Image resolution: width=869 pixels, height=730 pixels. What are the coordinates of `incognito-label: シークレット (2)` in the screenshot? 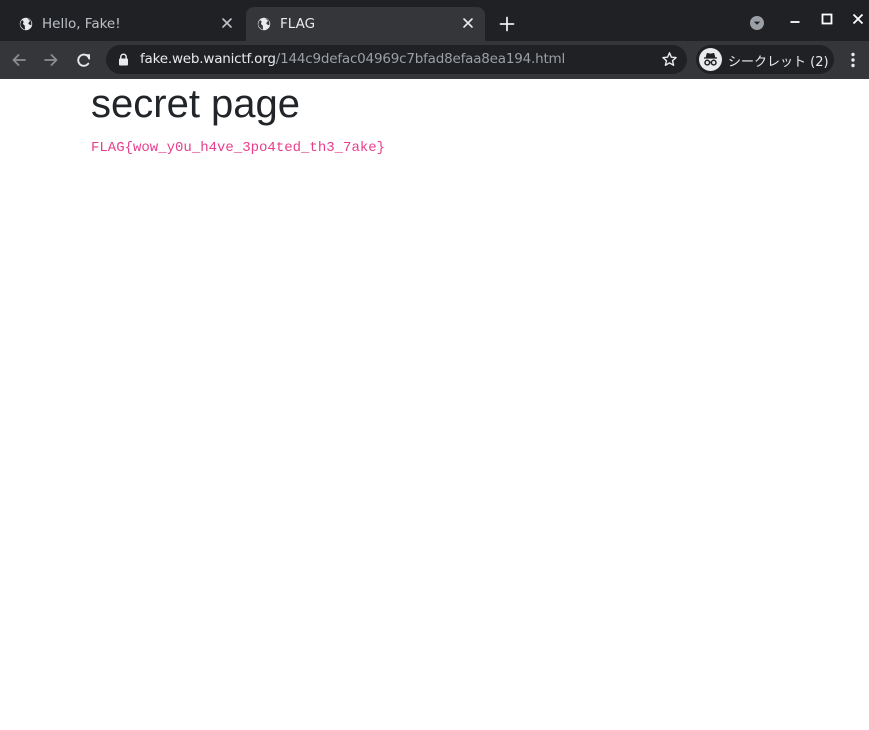 It's located at (778, 62).